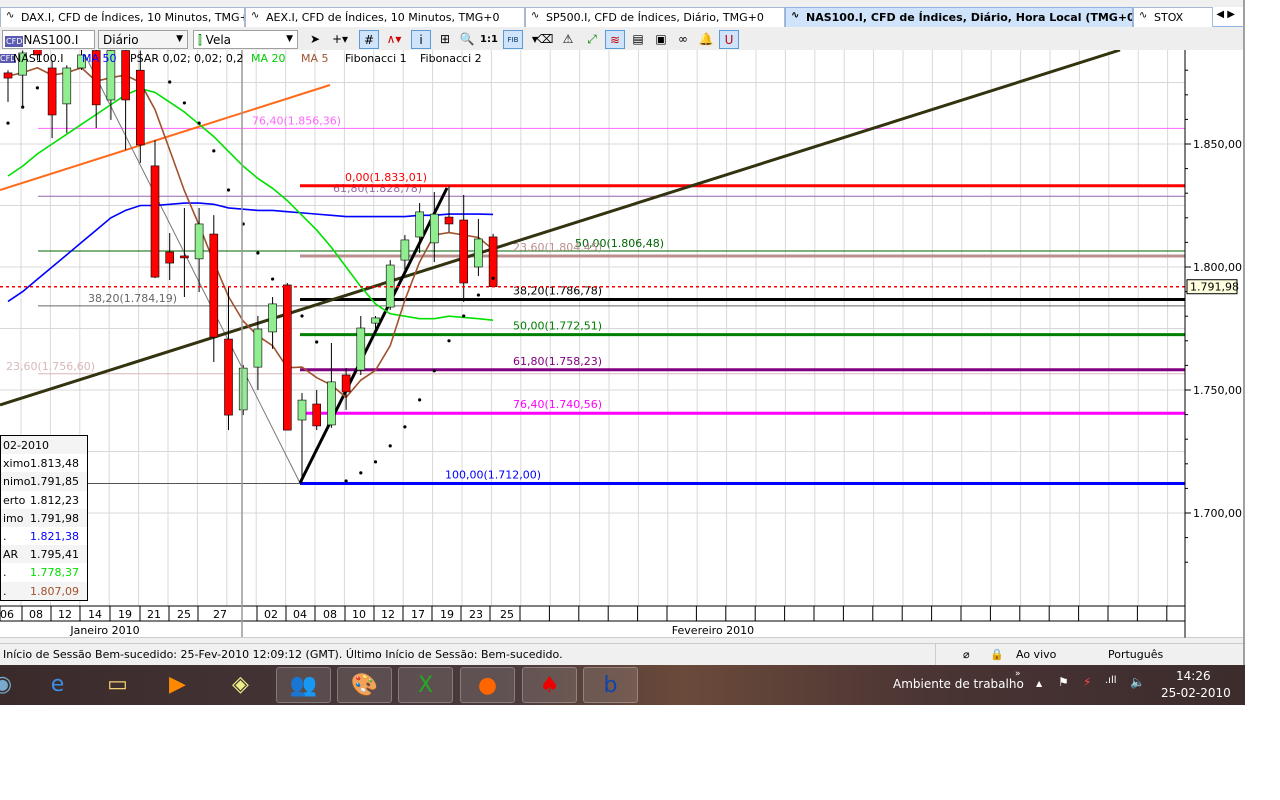  Describe the element at coordinates (255, 15) in the screenshot. I see `chart-wave-icon: ∿` at that location.